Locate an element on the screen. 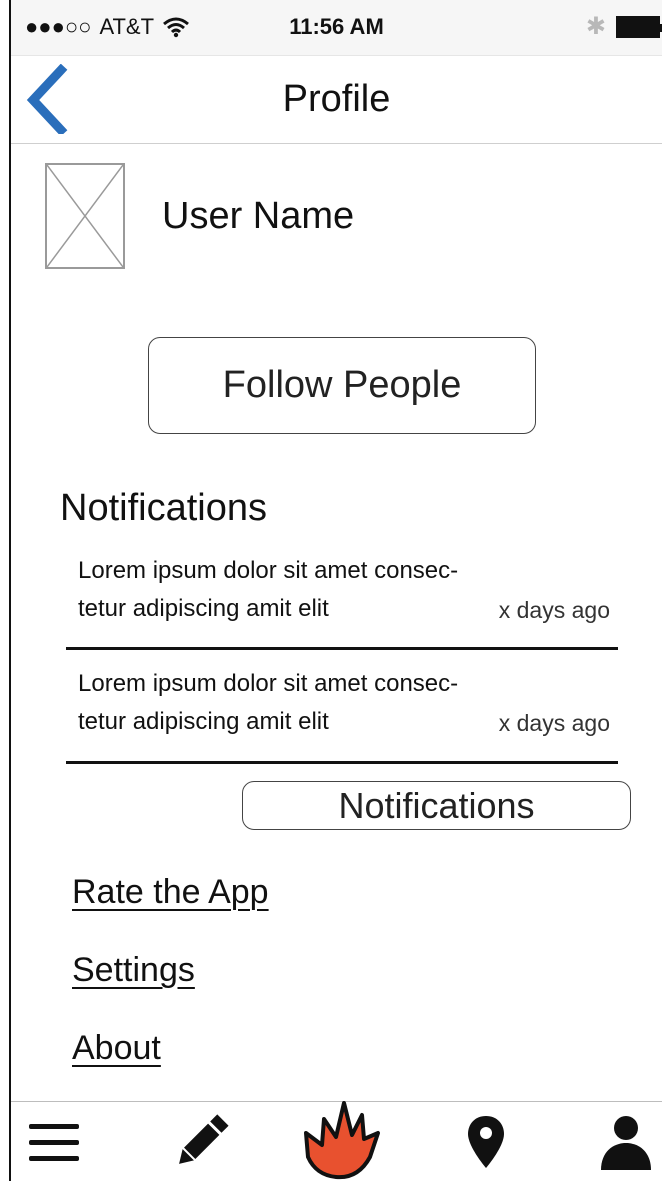 The height and width of the screenshot is (1181, 662). notifications-button: Notifications is located at coordinates (436, 805).